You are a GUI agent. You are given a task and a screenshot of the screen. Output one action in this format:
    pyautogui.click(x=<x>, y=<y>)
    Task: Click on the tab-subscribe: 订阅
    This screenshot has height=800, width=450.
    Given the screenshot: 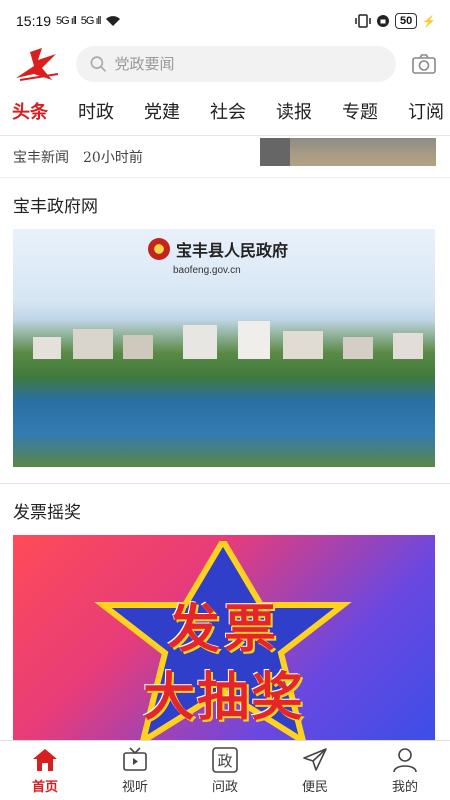 What is the action you would take?
    pyautogui.click(x=426, y=111)
    